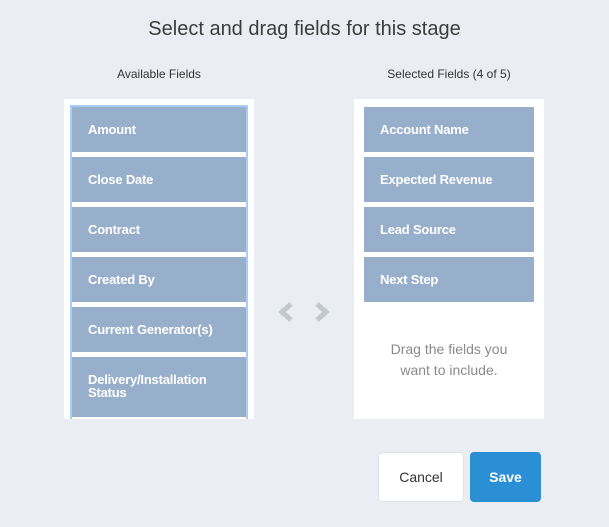 The image size is (609, 527). I want to click on available-field-item: Delivery/Installation Status, so click(159, 387).